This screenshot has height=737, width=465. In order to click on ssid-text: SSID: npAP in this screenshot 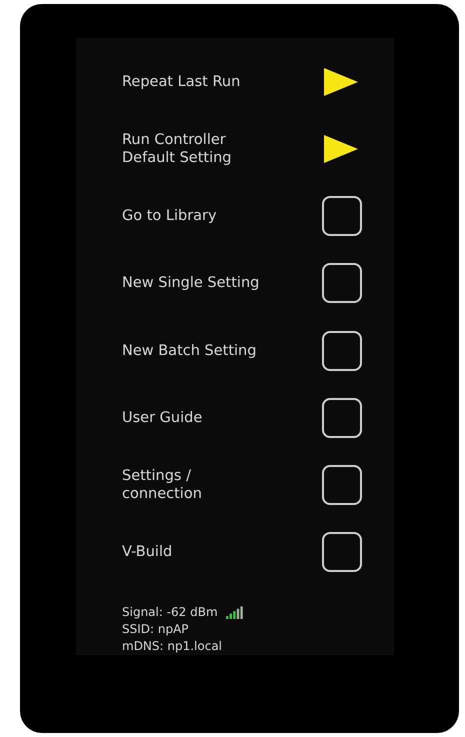, I will do `click(156, 629)`.